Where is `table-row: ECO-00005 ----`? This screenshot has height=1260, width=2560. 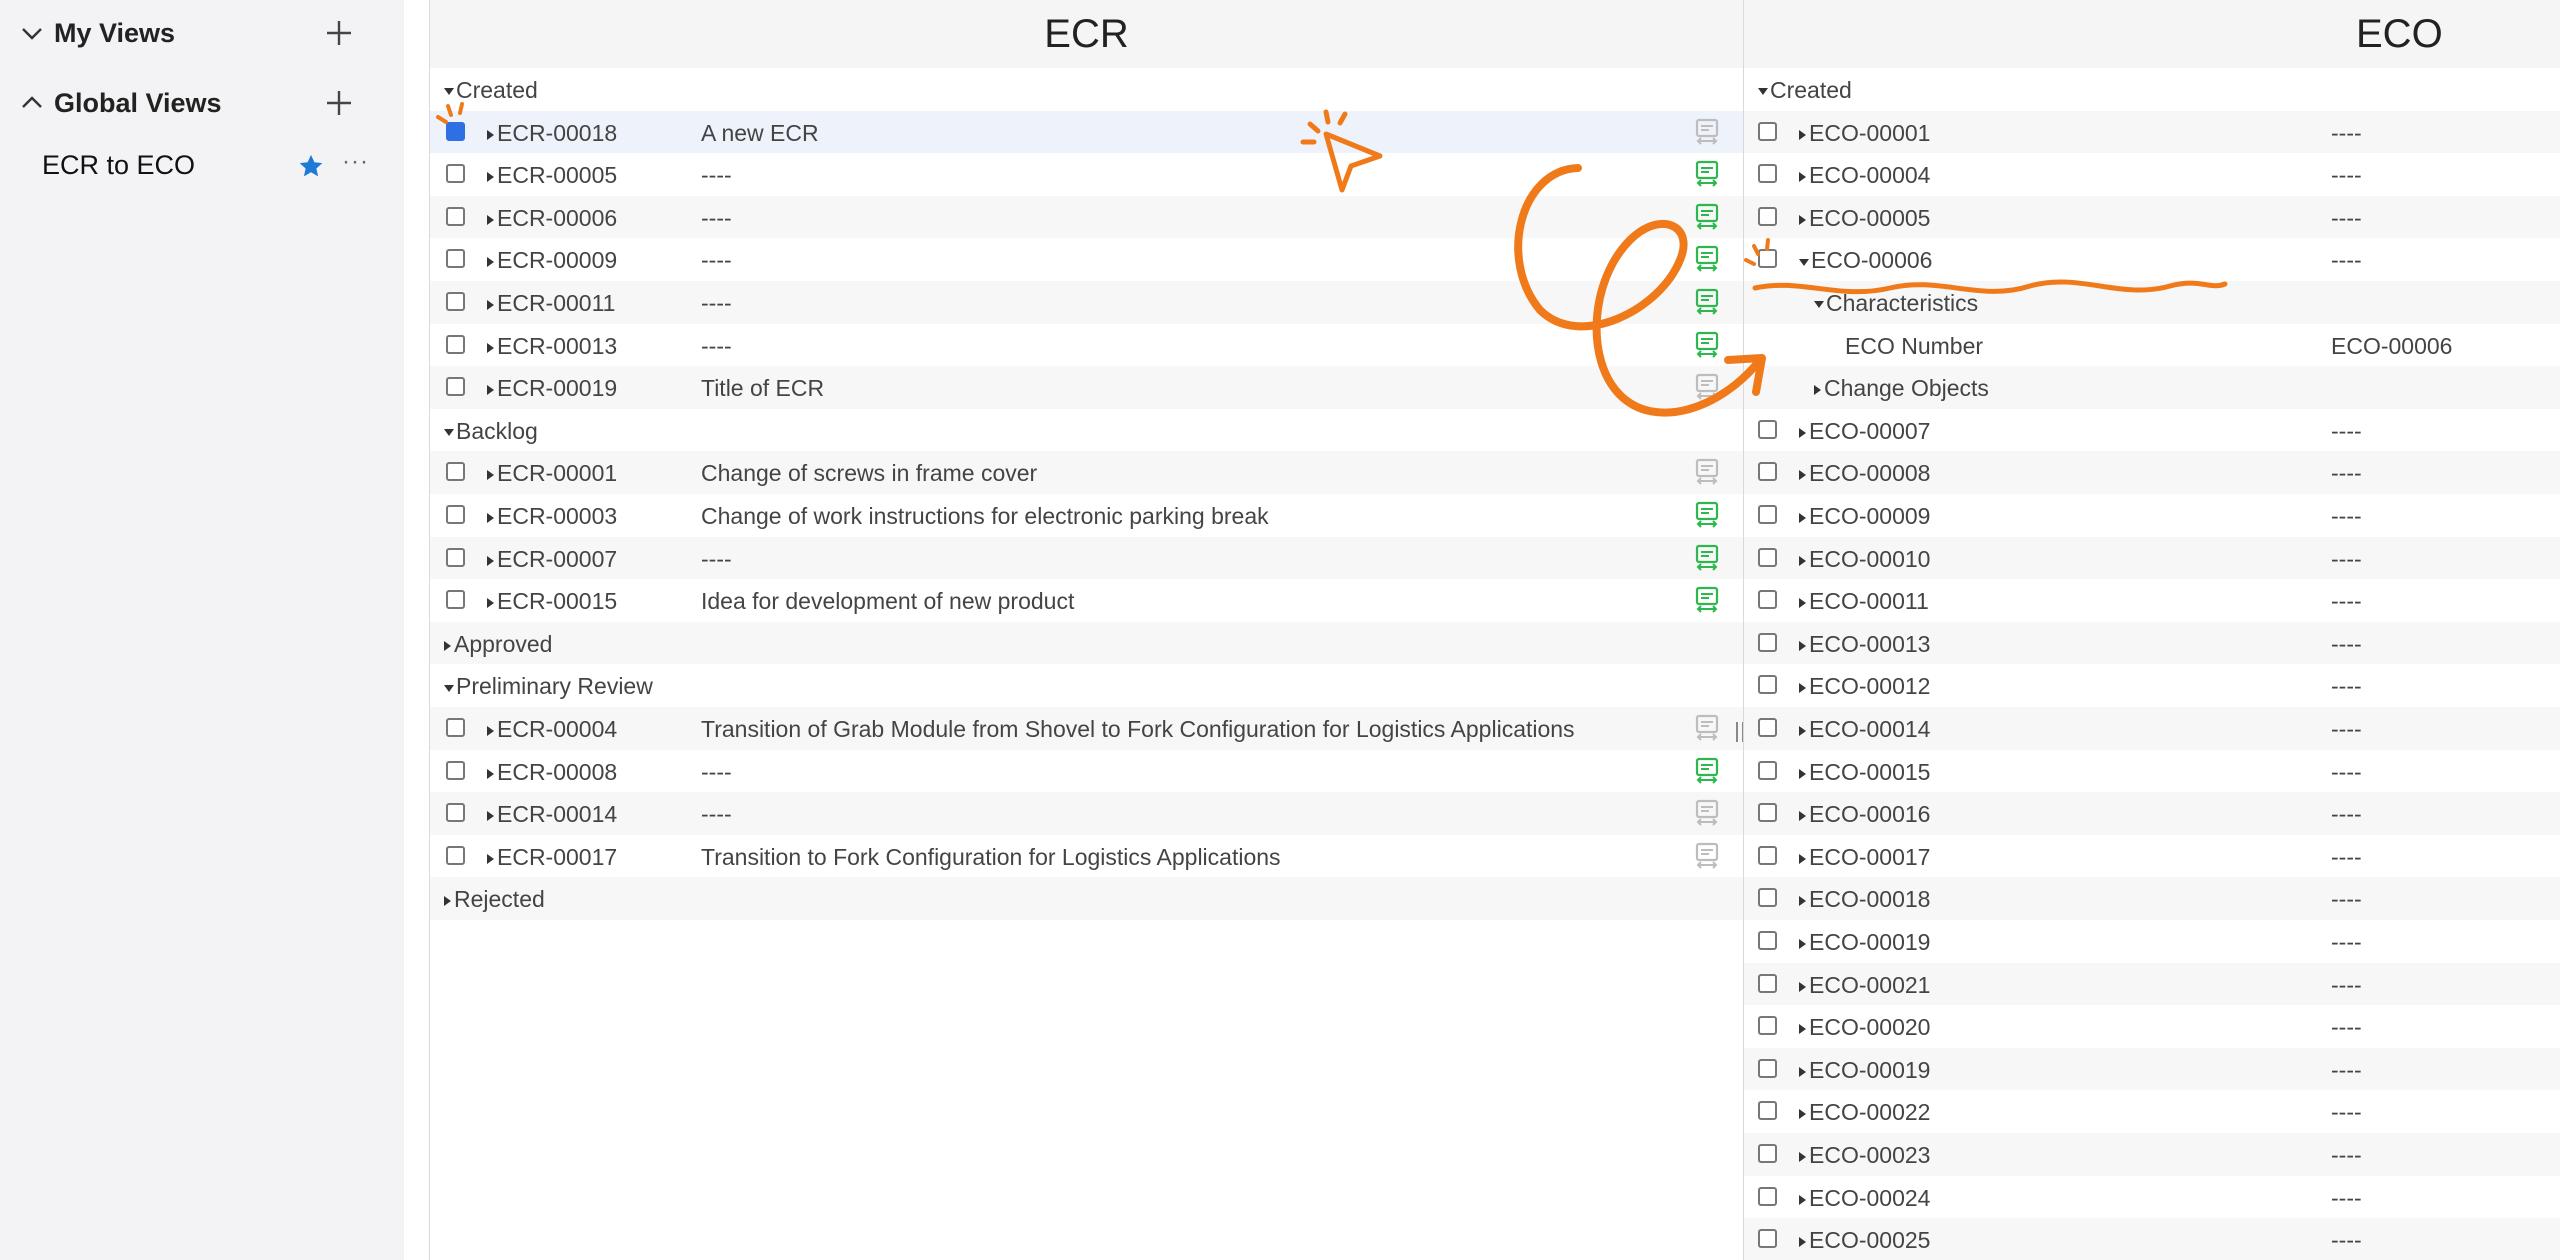 table-row: ECO-00005 ---- is located at coordinates (2152, 217).